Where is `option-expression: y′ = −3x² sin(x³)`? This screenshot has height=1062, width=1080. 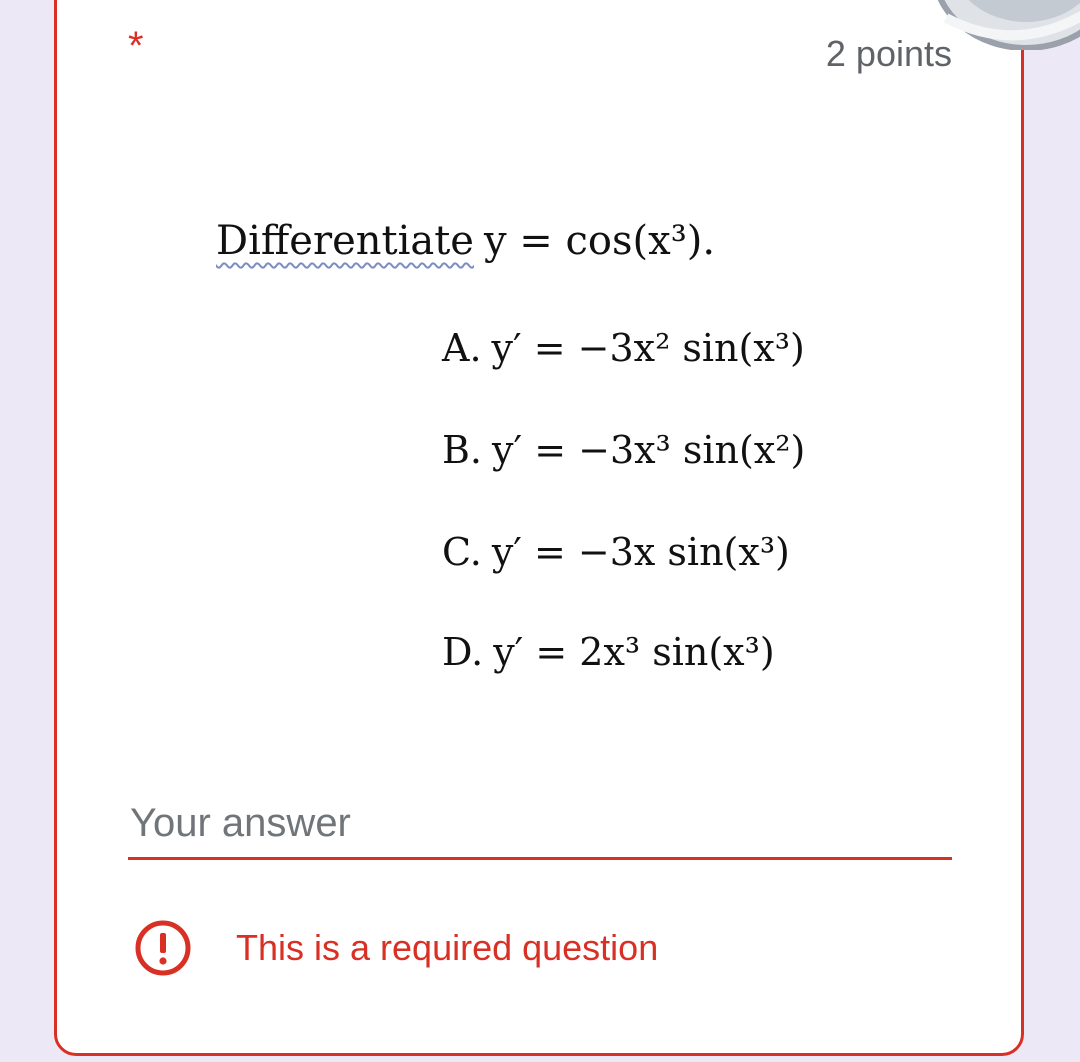
option-expression: y′ = −3x² sin(x³) is located at coordinates (648, 348).